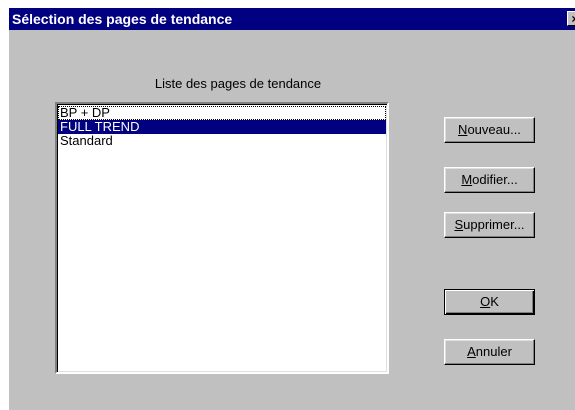 This screenshot has height=410, width=575. Describe the element at coordinates (222, 127) in the screenshot. I see `list-item-full-trend: FULL TREND` at that location.